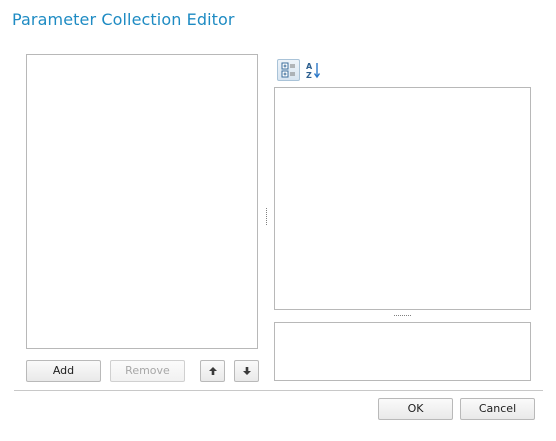 The image size is (556, 441). What do you see at coordinates (415, 409) in the screenshot?
I see `ok-button: OK` at bounding box center [415, 409].